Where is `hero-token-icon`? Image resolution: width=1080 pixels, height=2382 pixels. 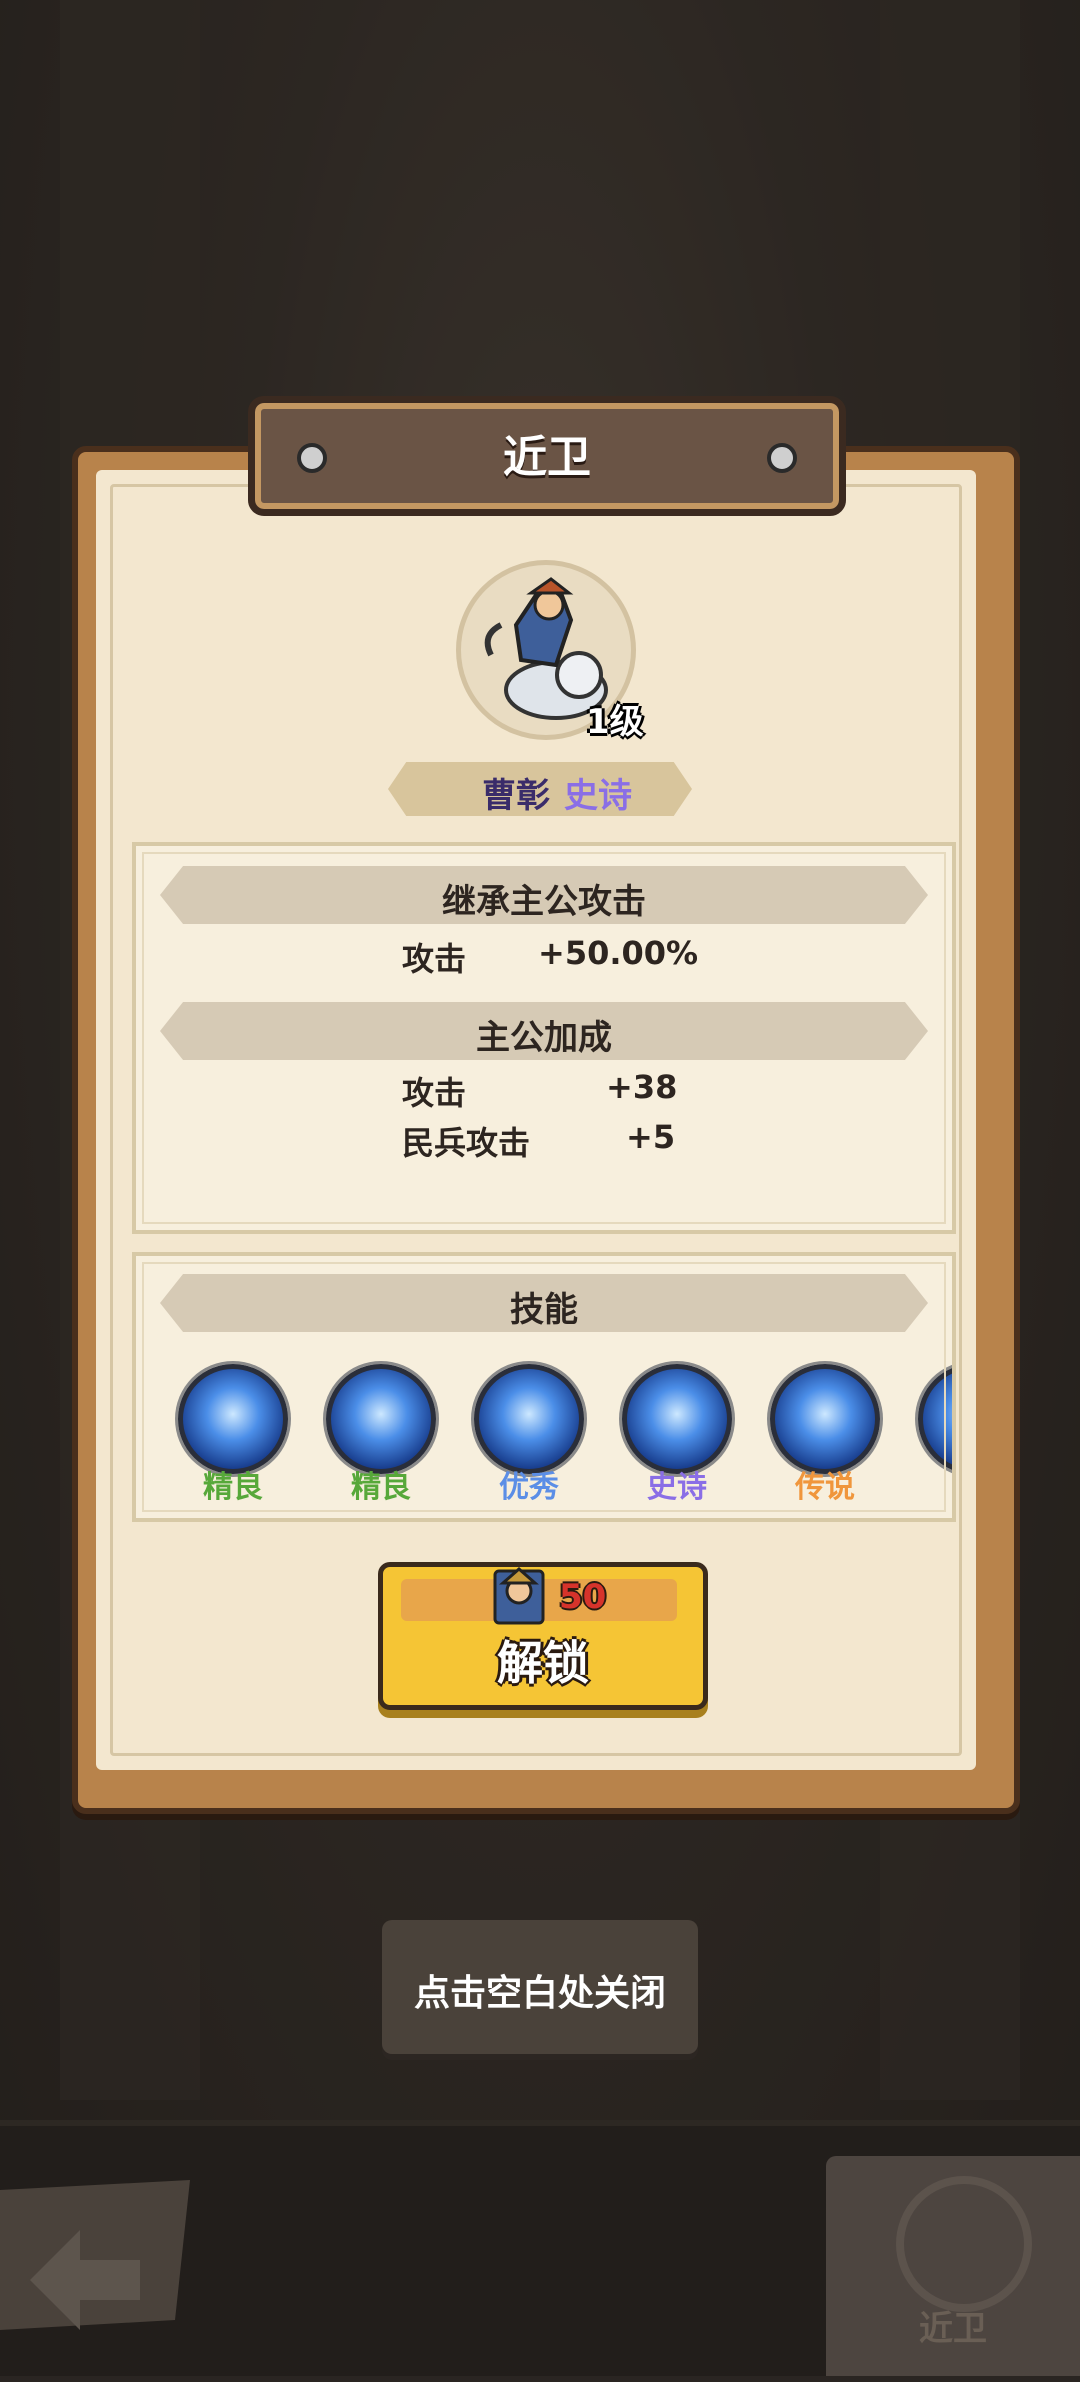
hero-token-icon is located at coordinates (519, 1596).